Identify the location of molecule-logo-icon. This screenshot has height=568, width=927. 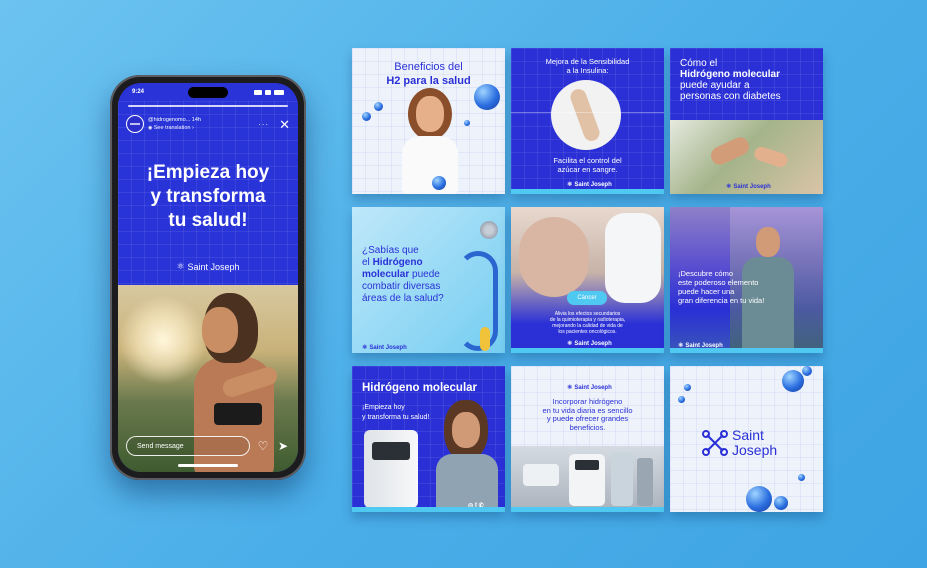
(715, 443).